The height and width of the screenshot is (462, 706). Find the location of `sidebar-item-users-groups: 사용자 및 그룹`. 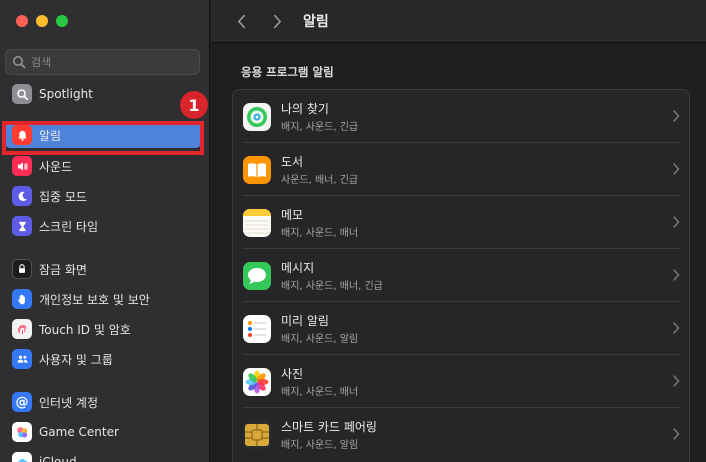

sidebar-item-users-groups: 사용자 및 그룹 is located at coordinates (103, 359).